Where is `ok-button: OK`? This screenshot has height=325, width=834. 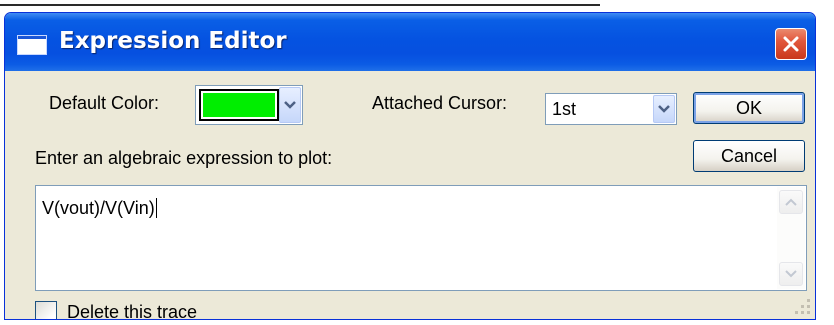
ok-button: OK is located at coordinates (749, 108).